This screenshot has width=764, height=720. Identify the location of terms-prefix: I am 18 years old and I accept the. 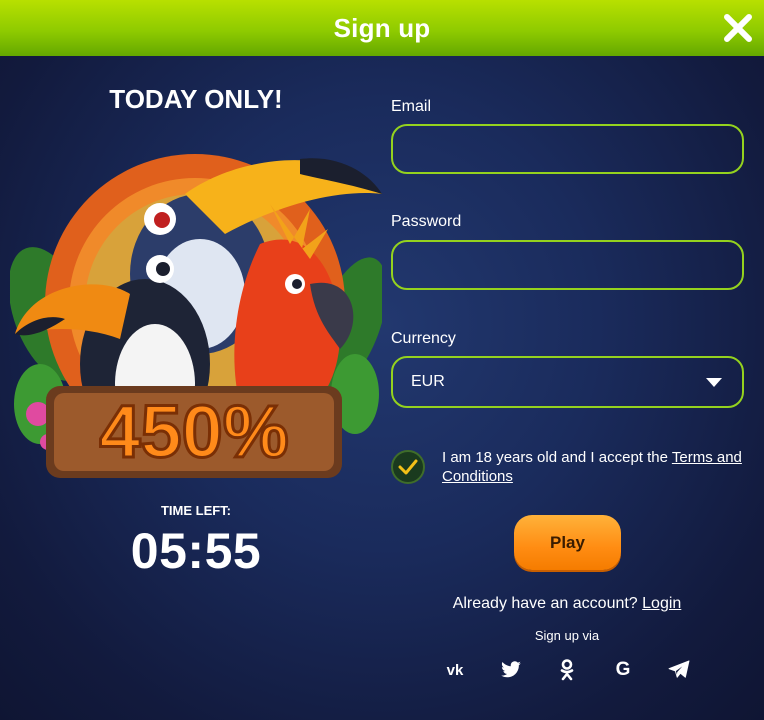
(557, 457).